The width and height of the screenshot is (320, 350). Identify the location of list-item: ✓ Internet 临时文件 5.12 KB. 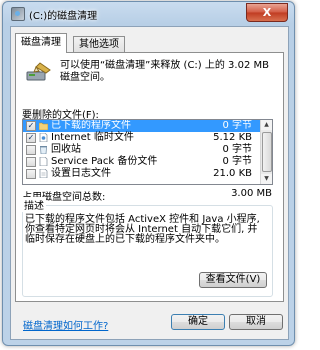
(147, 138).